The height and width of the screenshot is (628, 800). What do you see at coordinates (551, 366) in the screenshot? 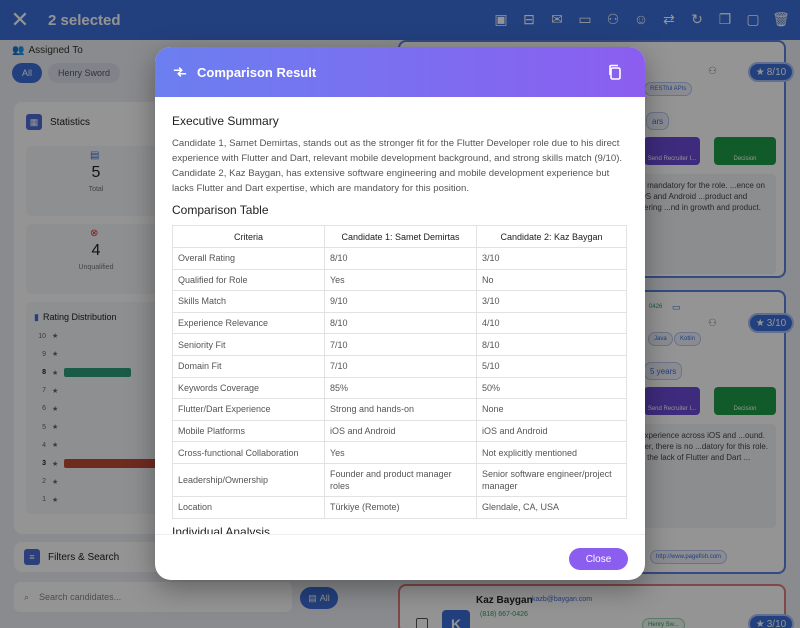
I see `candidate-2-cell: 5/10` at bounding box center [551, 366].